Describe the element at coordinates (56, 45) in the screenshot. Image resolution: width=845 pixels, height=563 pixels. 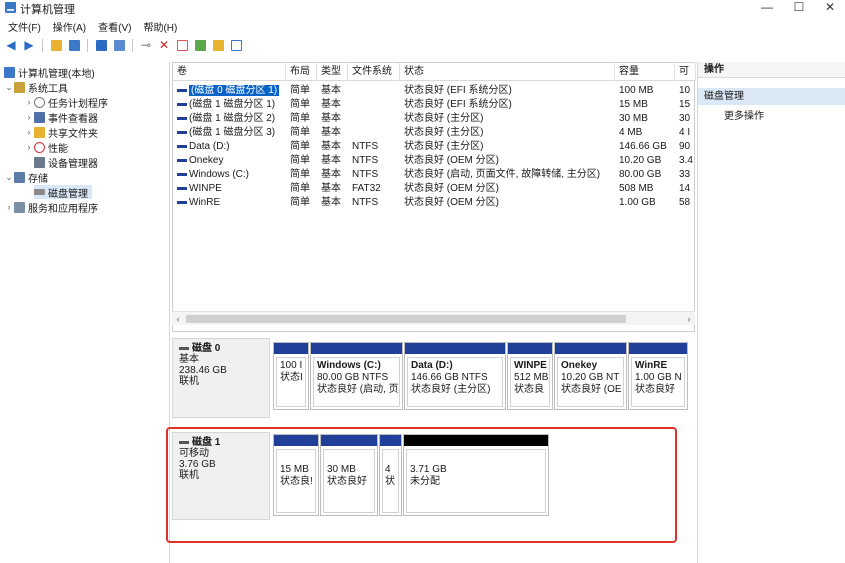
I see `up-folder-icon` at that location.